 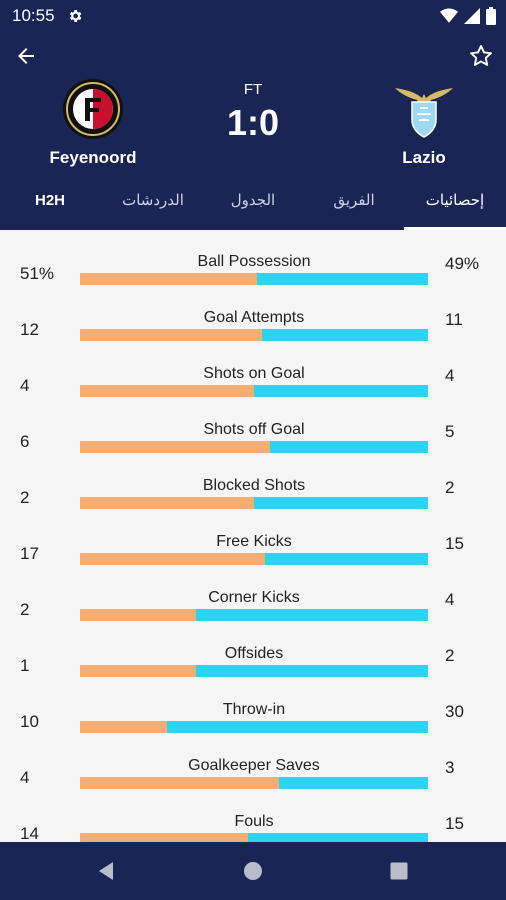 I want to click on tab-chats: الدردشات, so click(x=153, y=206).